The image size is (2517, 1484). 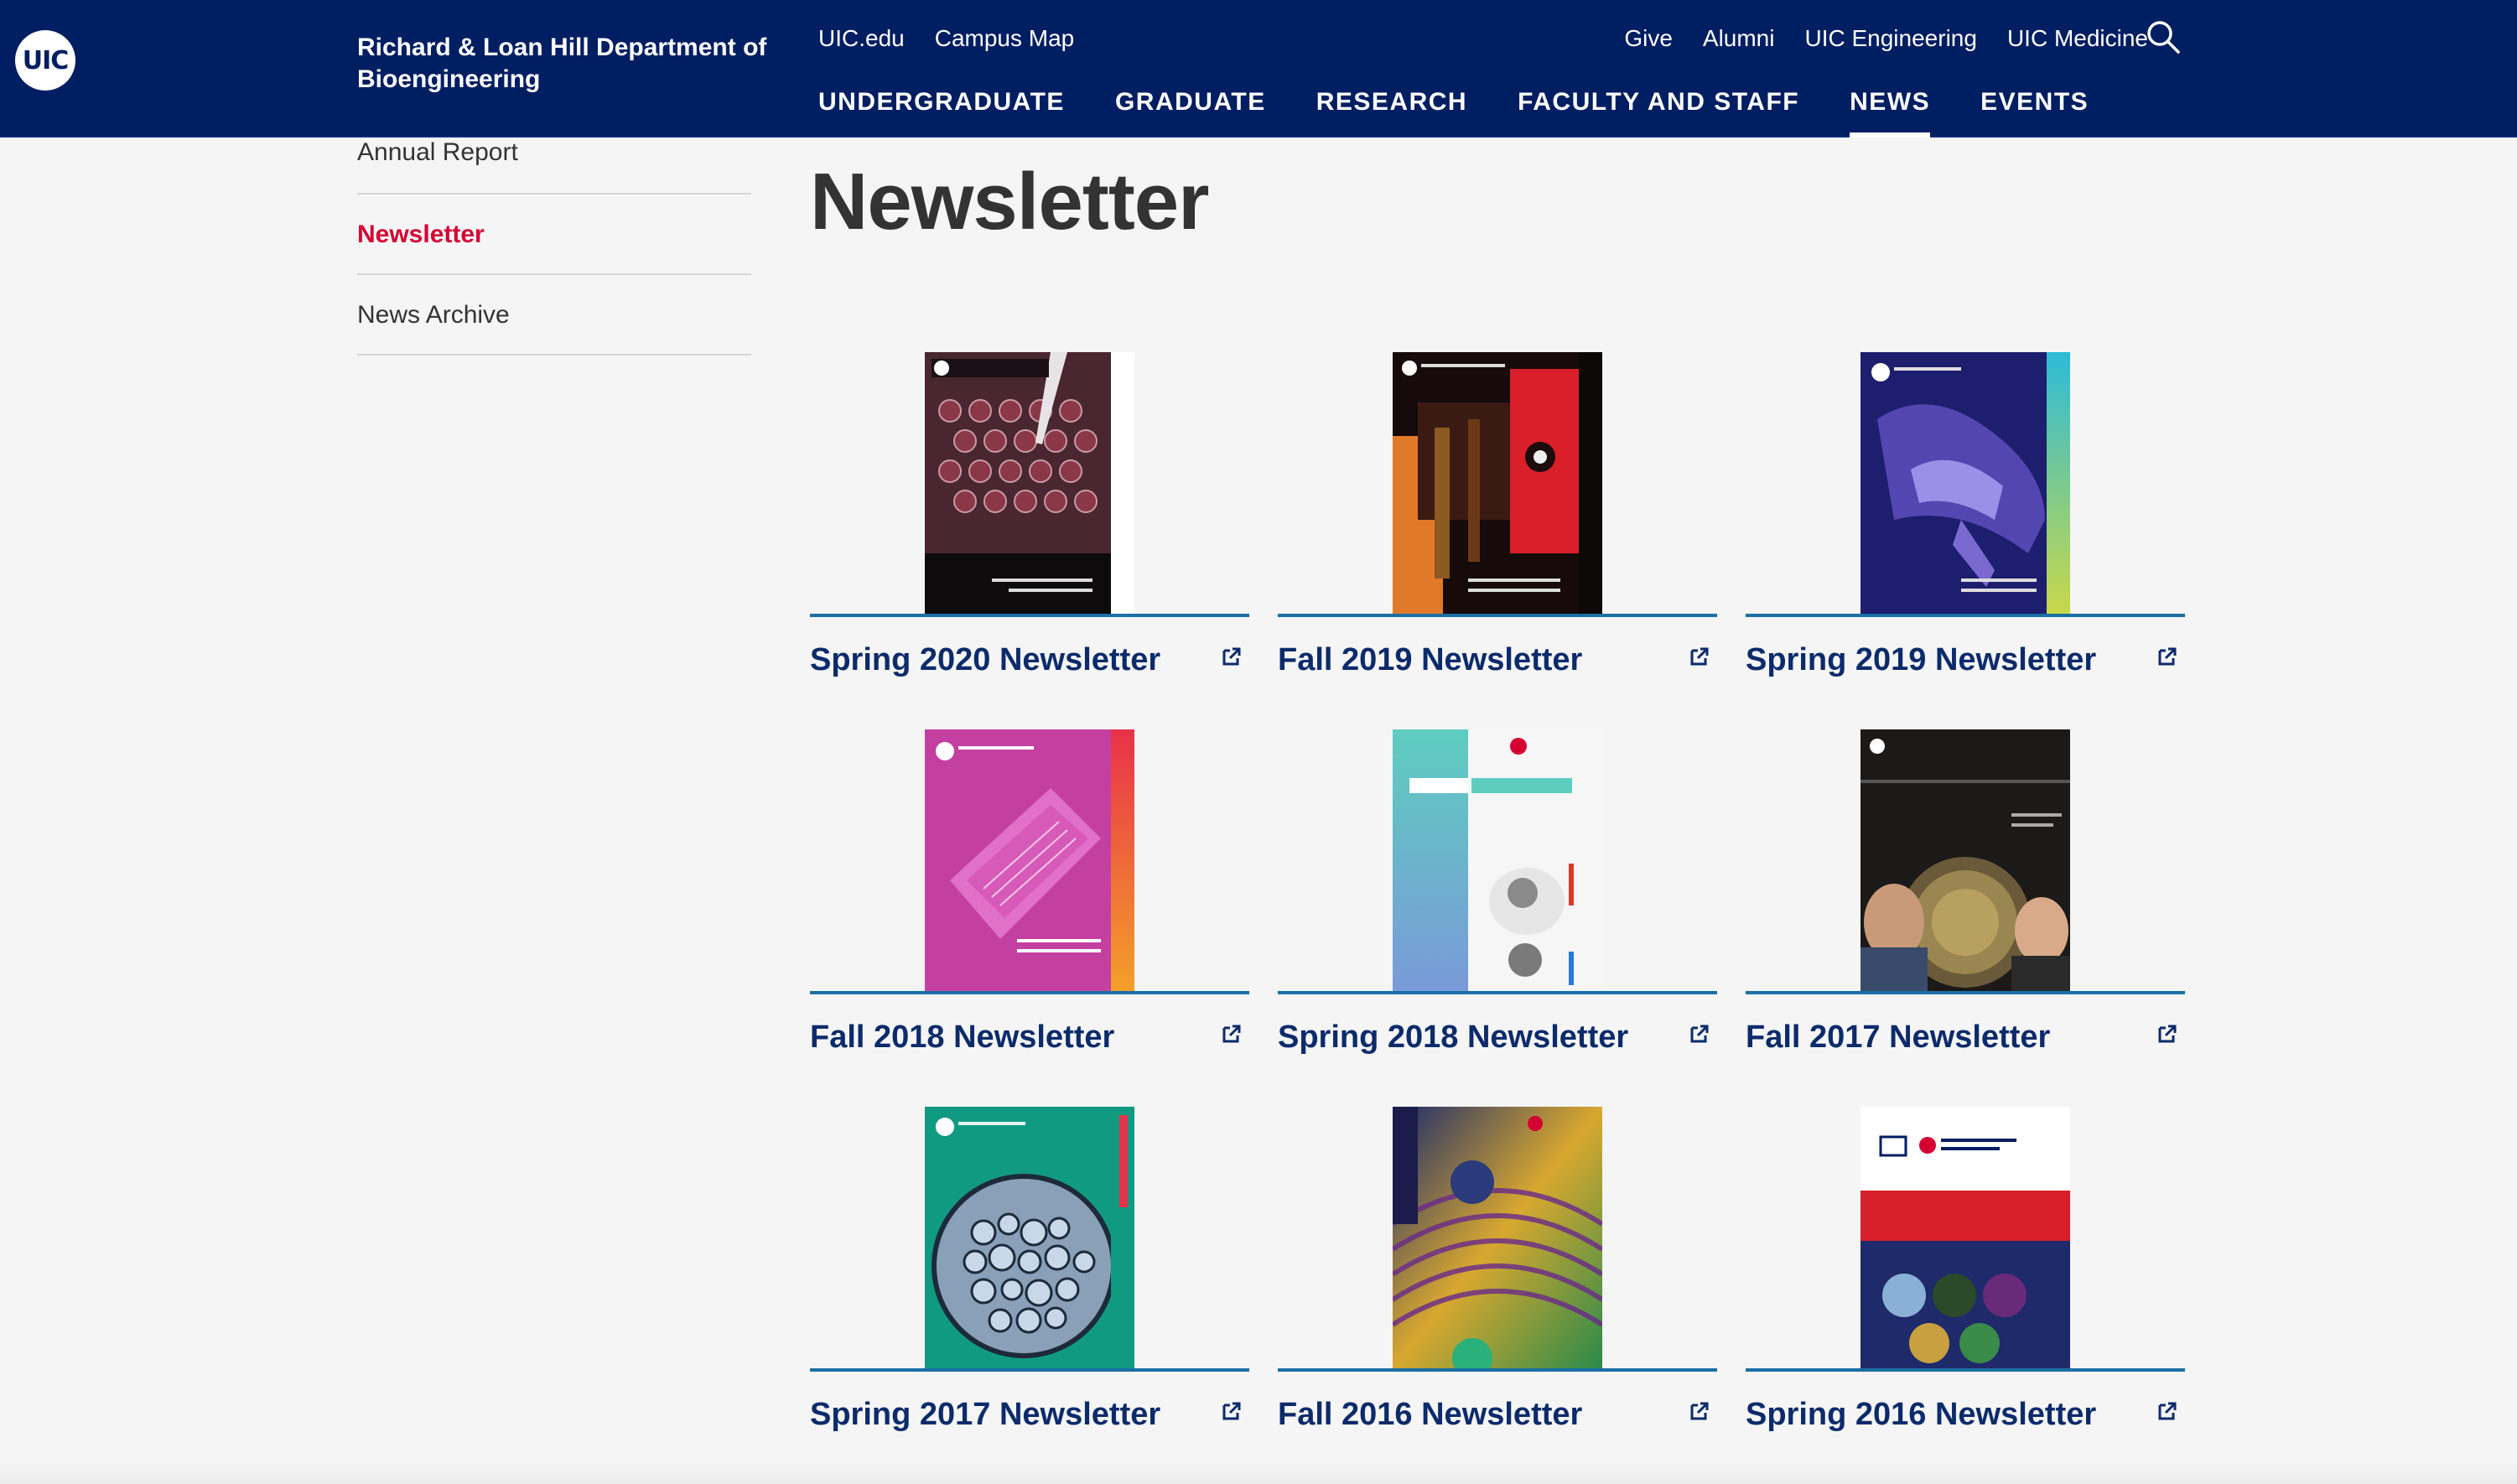 What do you see at coordinates (1258, 1470) in the screenshot?
I see `page-bottom-fade` at bounding box center [1258, 1470].